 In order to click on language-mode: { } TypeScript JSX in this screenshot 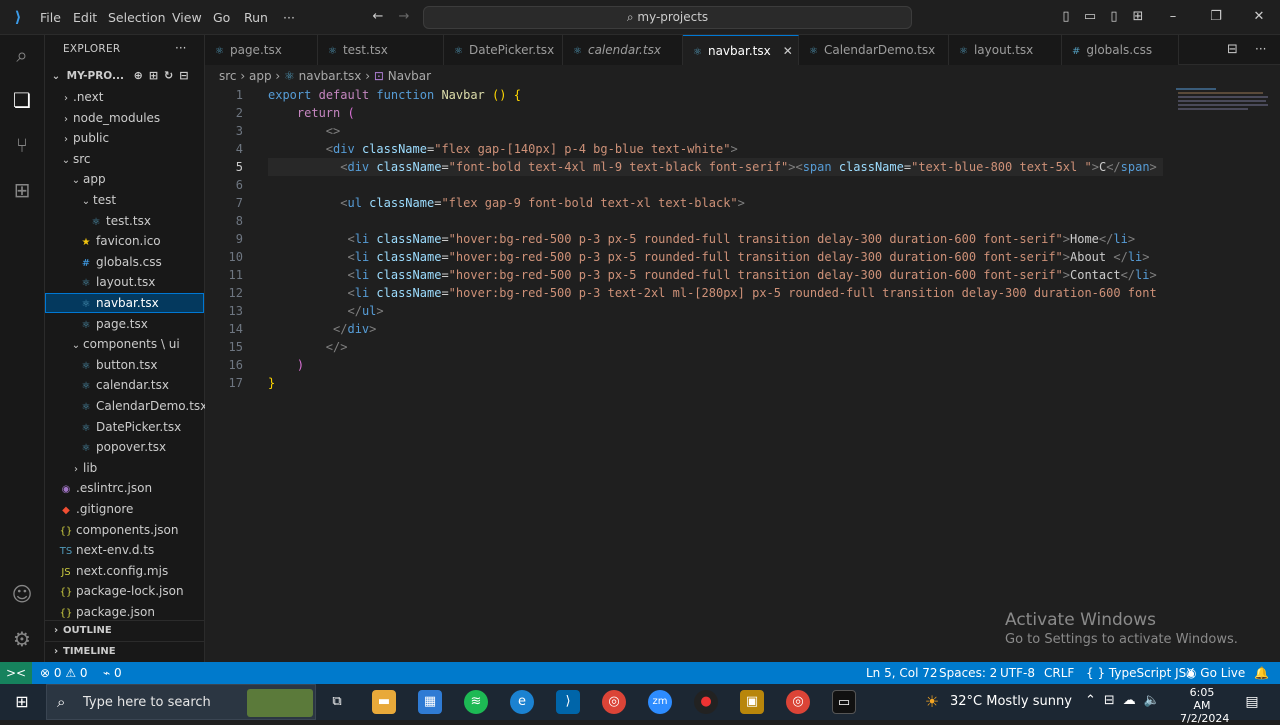, I will do `click(1140, 673)`.